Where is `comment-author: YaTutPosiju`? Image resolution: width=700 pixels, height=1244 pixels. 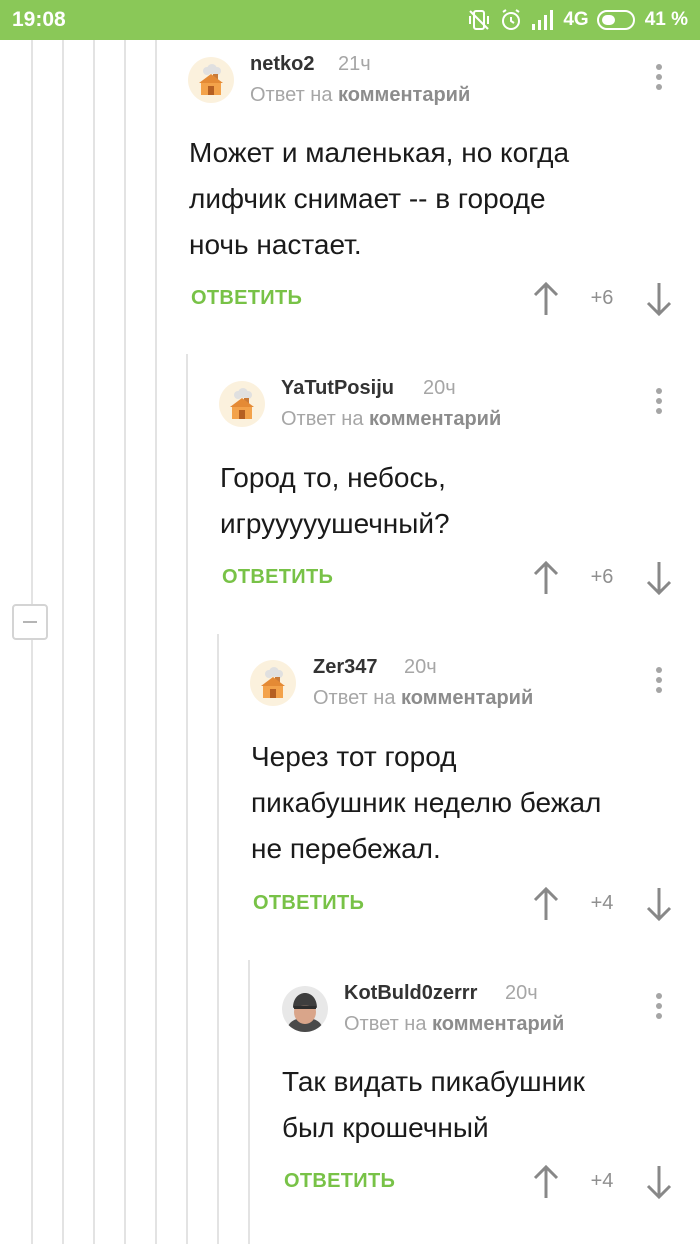
comment-author: YaTutPosiju is located at coordinates (337, 388).